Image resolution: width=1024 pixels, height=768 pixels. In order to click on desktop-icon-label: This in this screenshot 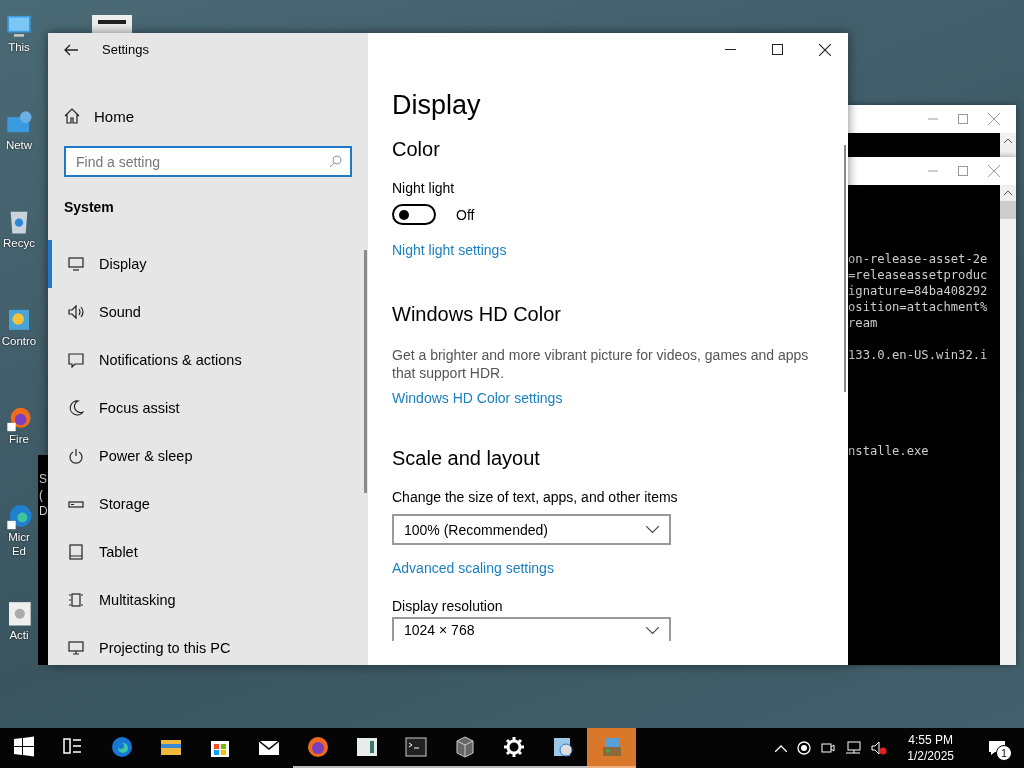, I will do `click(19, 47)`.